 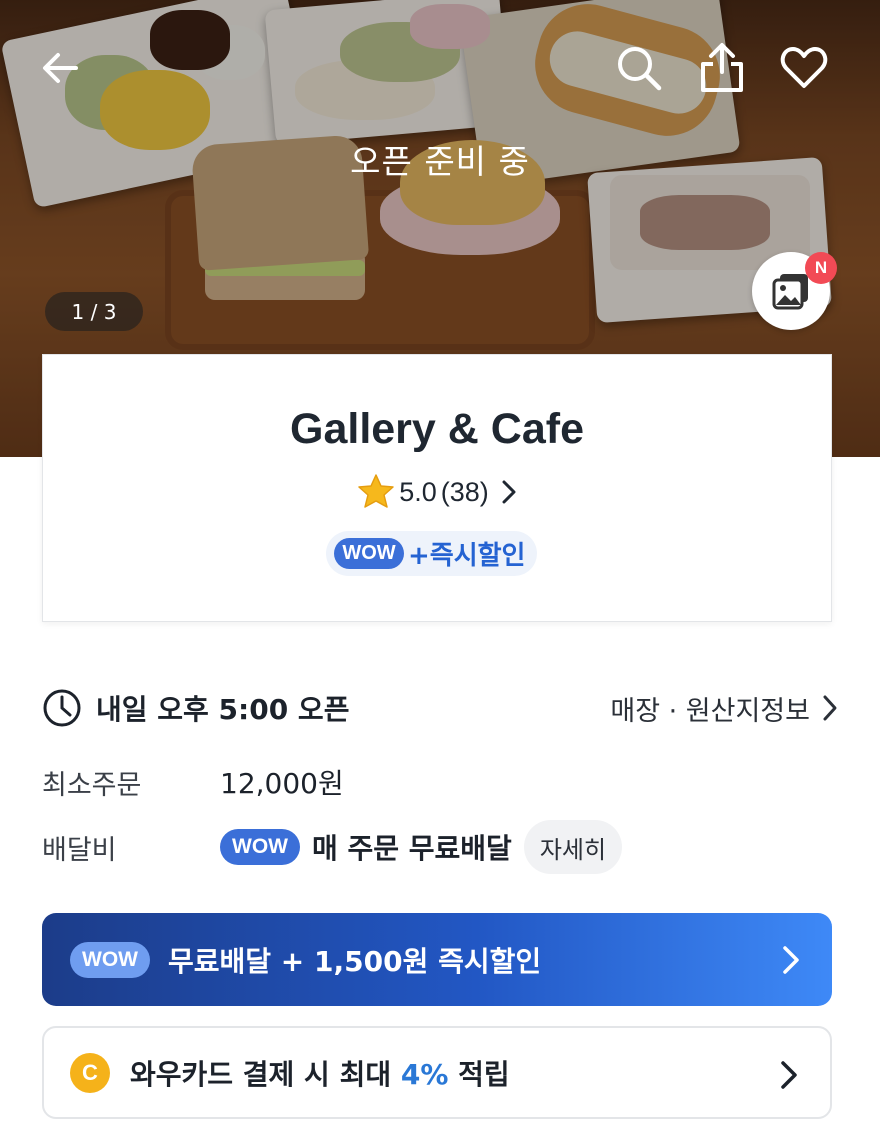 I want to click on wow-card-promo-banner: C 와우카드 결제 시 최대 4% 적립, so click(x=437, y=1072).